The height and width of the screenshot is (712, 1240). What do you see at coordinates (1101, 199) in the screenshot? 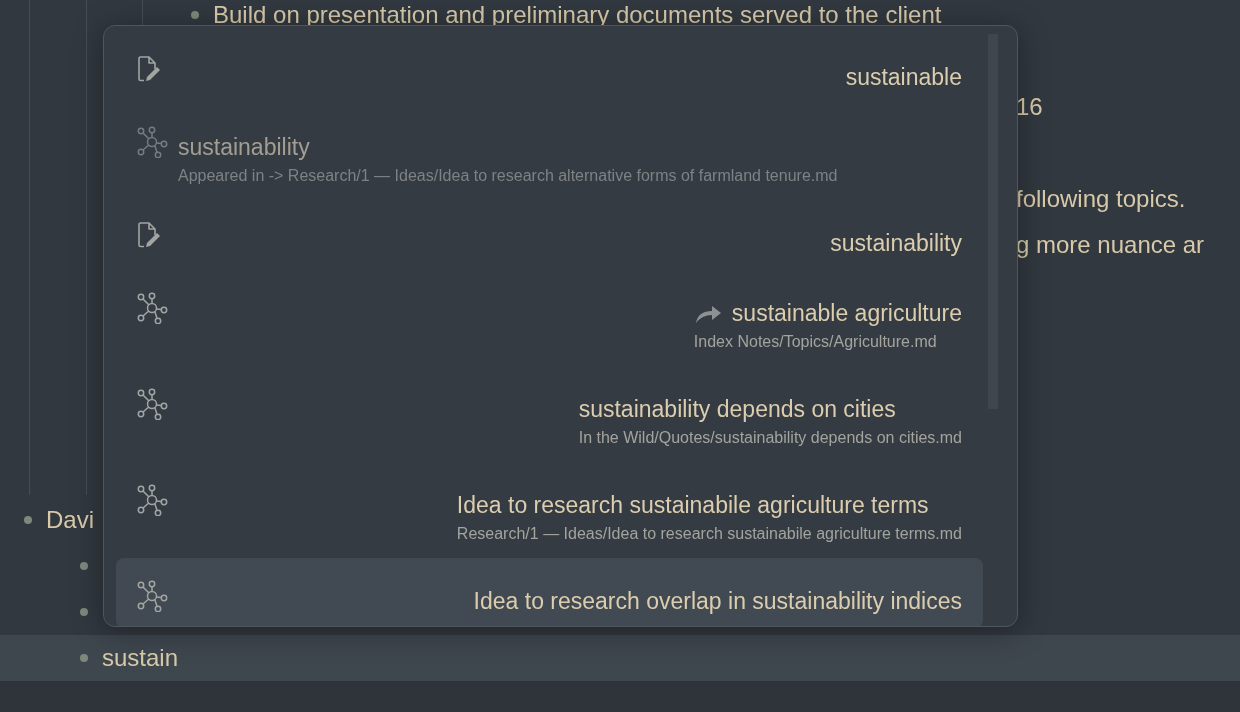
I see `text-line: following topics.` at bounding box center [1101, 199].